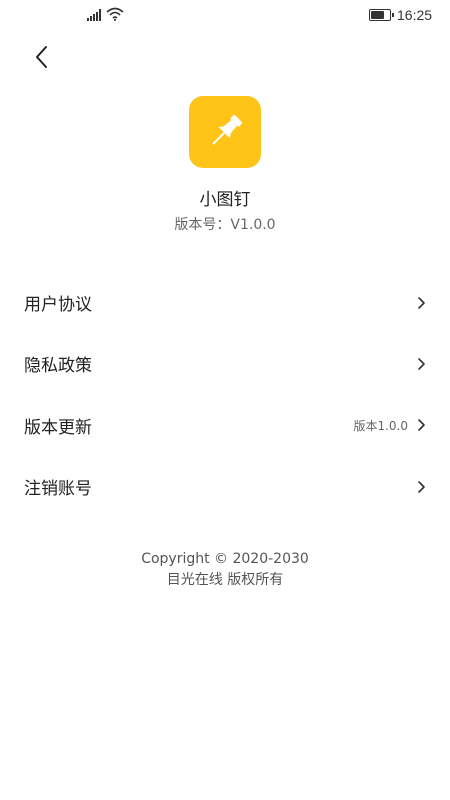 This screenshot has height=800, width=450. What do you see at coordinates (225, 363) in the screenshot?
I see `menu-item-privacy-policy: 隐私政策` at bounding box center [225, 363].